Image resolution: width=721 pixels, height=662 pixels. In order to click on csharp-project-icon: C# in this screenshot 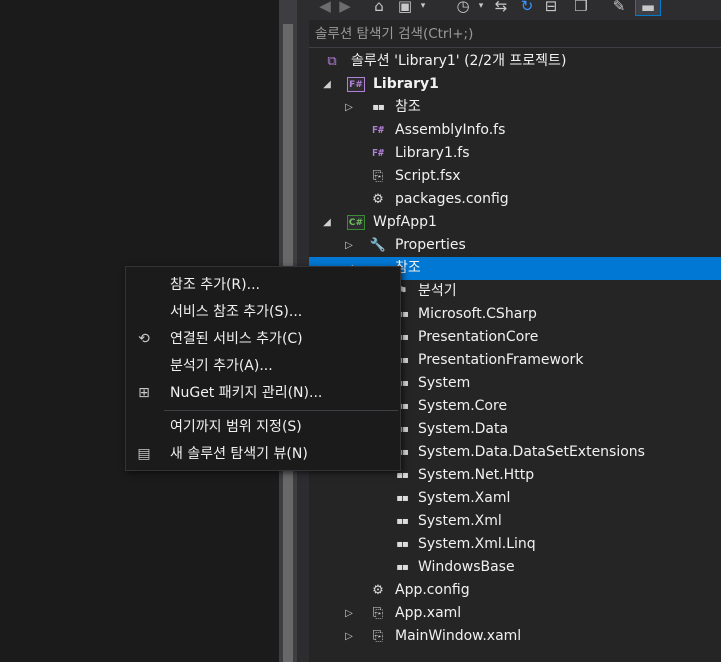, I will do `click(356, 222)`.